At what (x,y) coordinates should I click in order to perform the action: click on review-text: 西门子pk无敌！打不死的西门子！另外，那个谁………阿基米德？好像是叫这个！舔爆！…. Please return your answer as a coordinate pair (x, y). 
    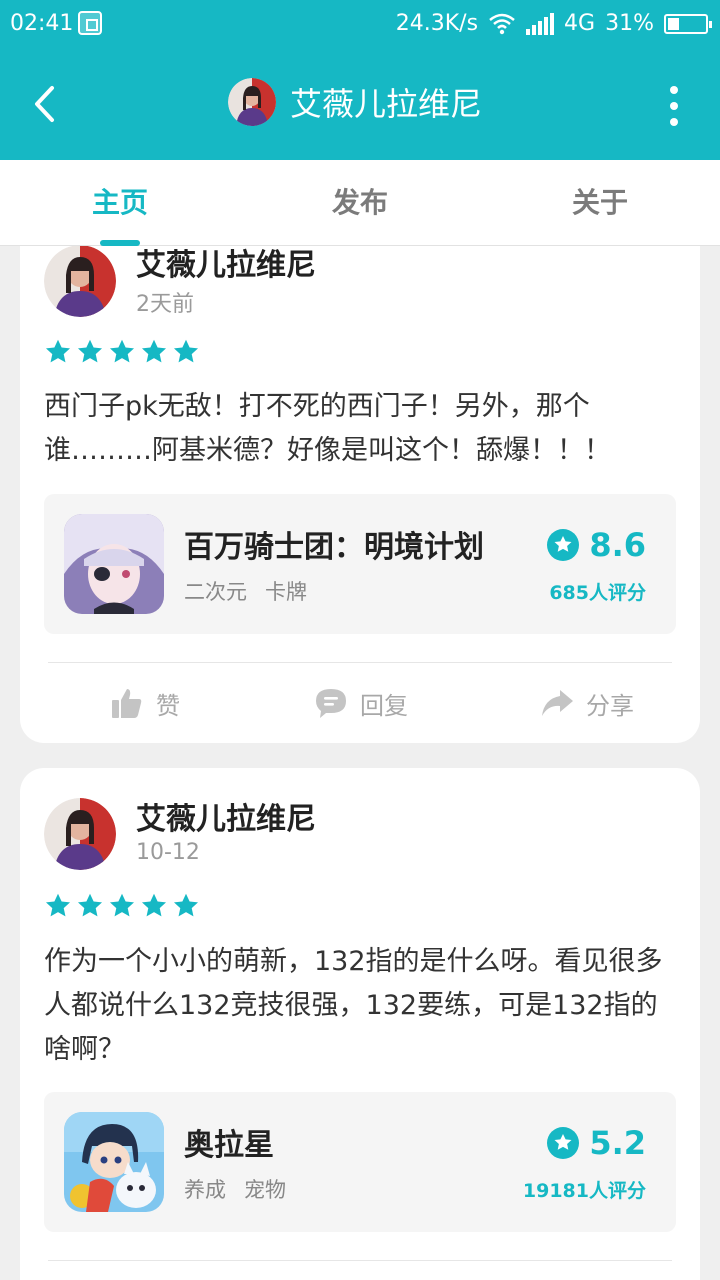
    Looking at the image, I should click on (327, 428).